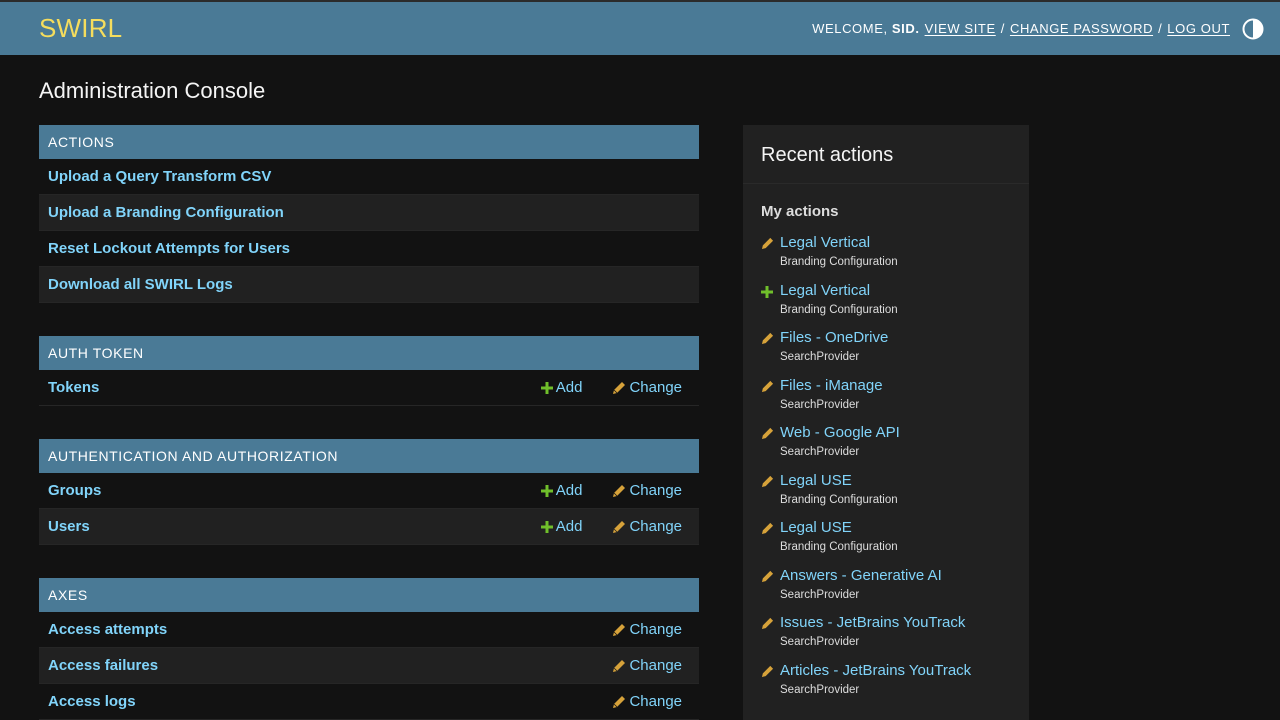 The height and width of the screenshot is (720, 1280). Describe the element at coordinates (886, 401) in the screenshot. I see `list-item: Files - iManage SearchProvider` at that location.